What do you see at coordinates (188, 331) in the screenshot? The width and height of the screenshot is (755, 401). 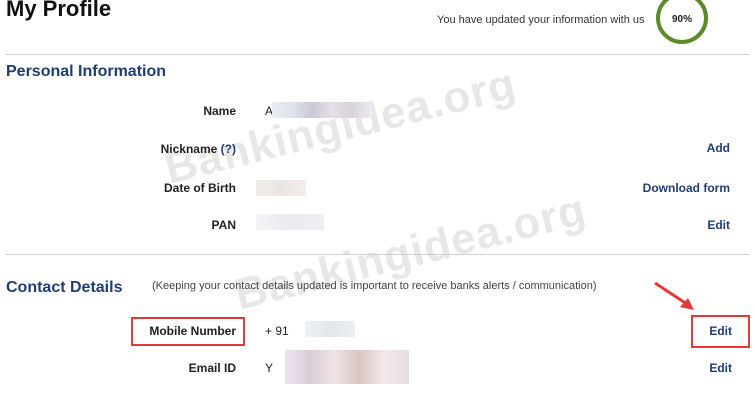 I see `mobile-label-highlight` at bounding box center [188, 331].